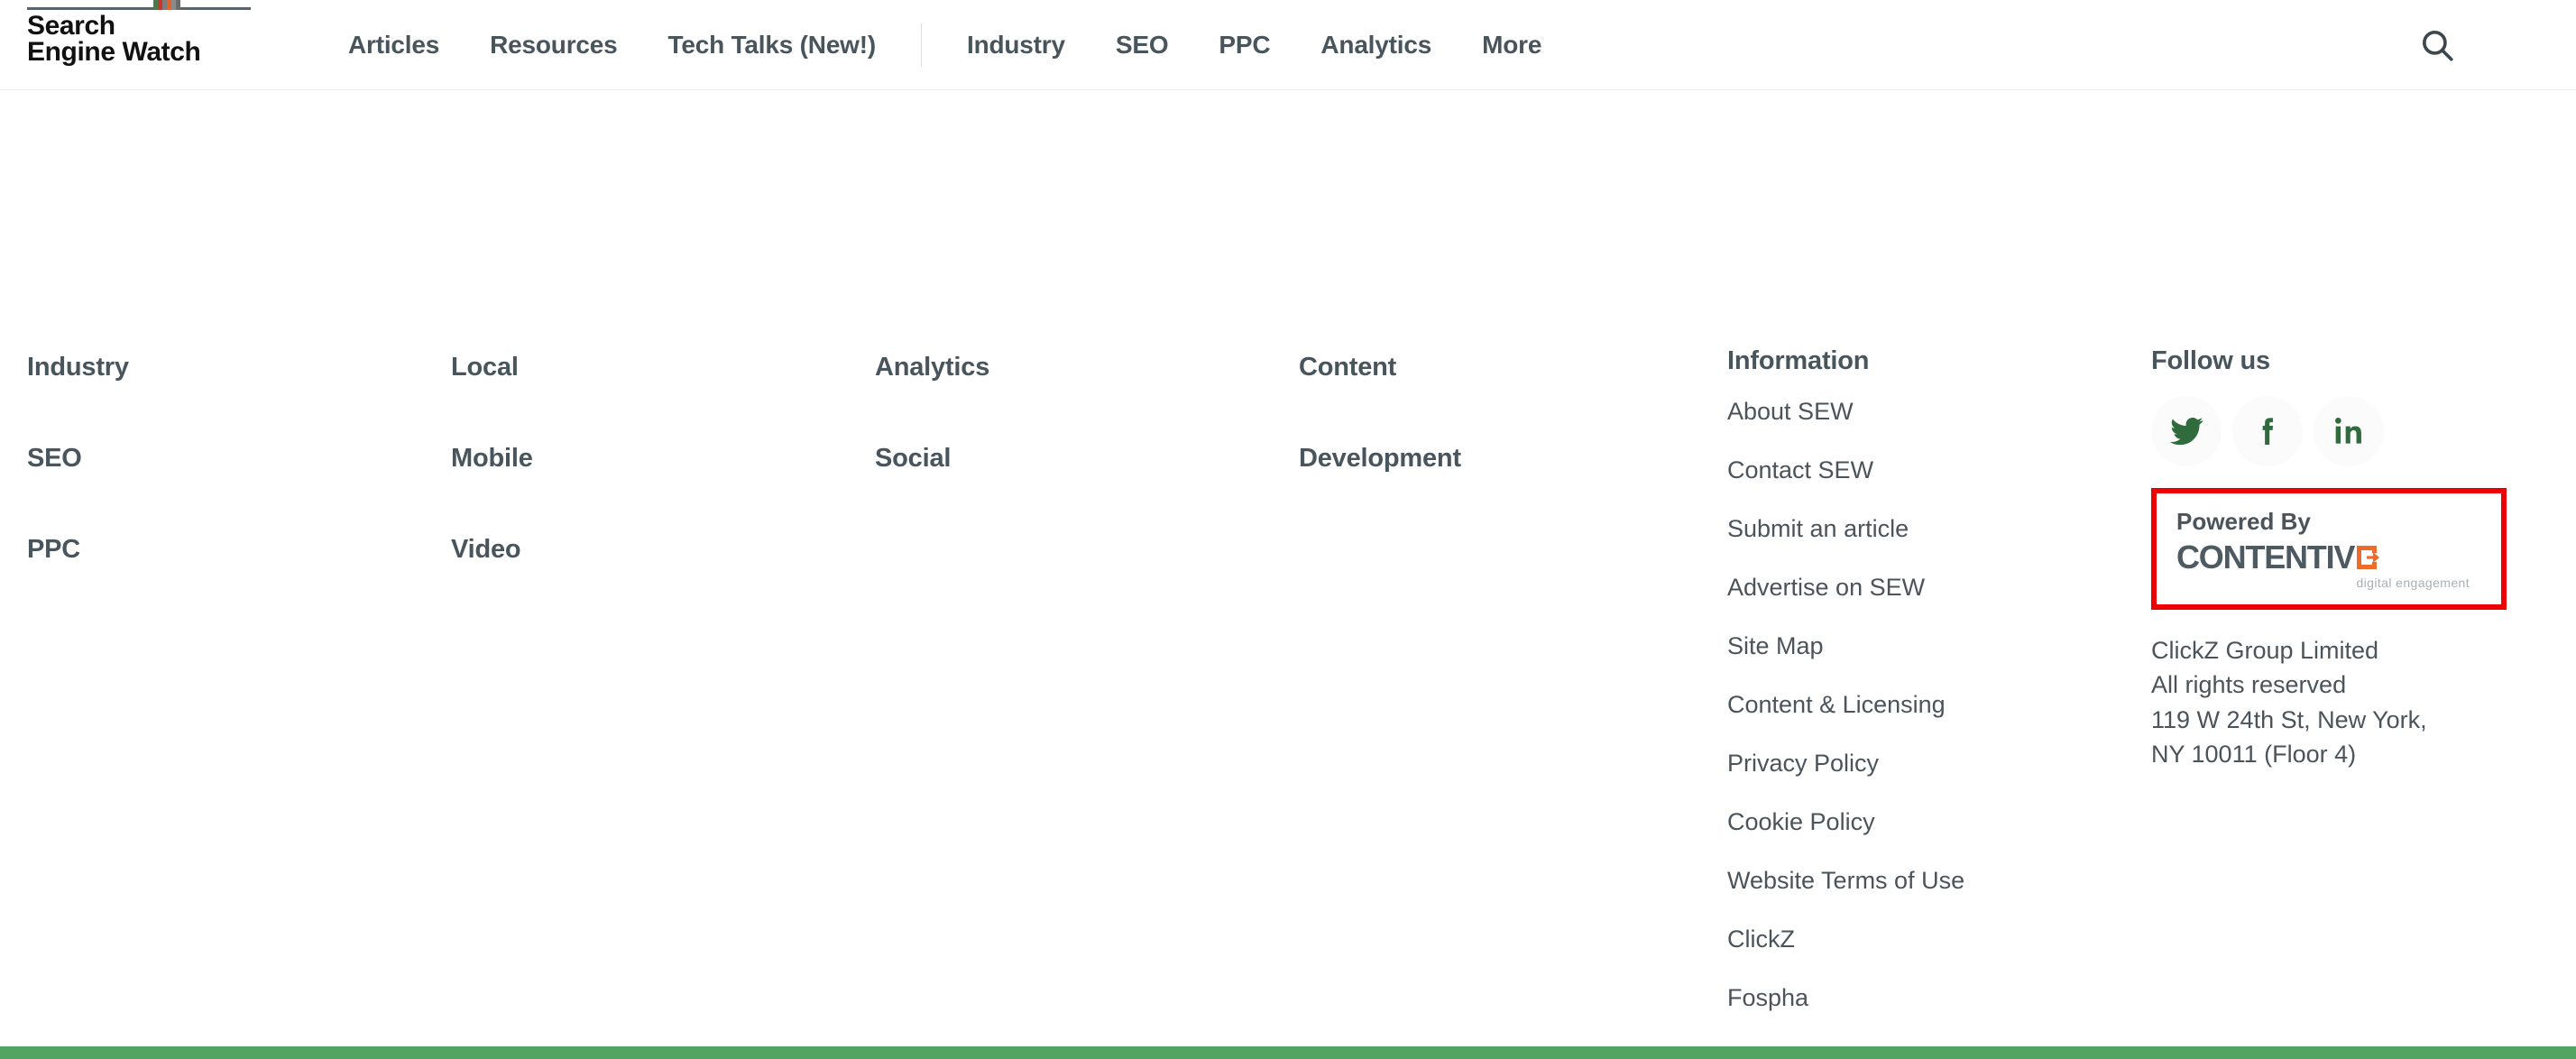 The height and width of the screenshot is (1059, 2576). I want to click on nav-item-industry: Industry, so click(1016, 45).